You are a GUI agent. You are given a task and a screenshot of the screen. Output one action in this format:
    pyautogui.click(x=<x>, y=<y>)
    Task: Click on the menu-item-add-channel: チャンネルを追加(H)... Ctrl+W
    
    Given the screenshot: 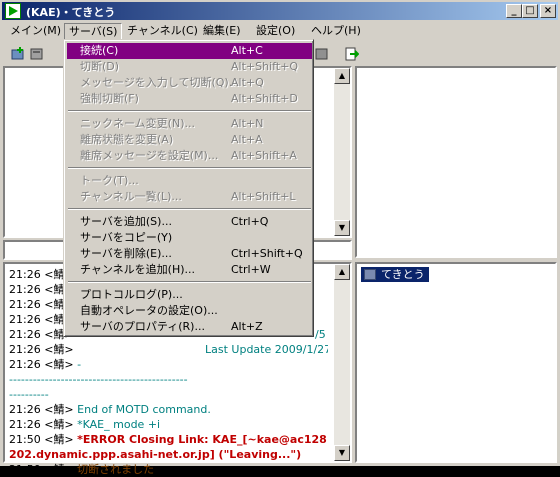 What is the action you would take?
    pyautogui.click(x=189, y=270)
    